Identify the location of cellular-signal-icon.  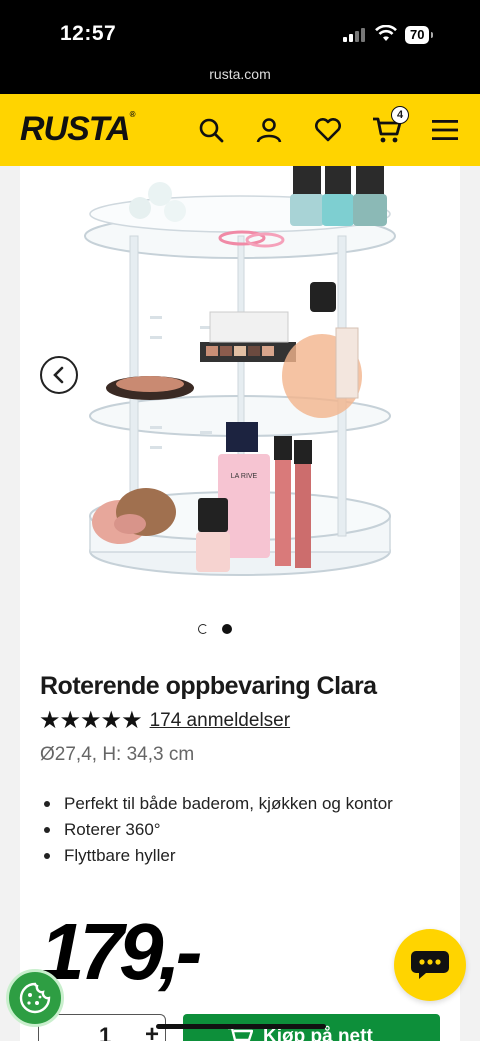
(354, 35).